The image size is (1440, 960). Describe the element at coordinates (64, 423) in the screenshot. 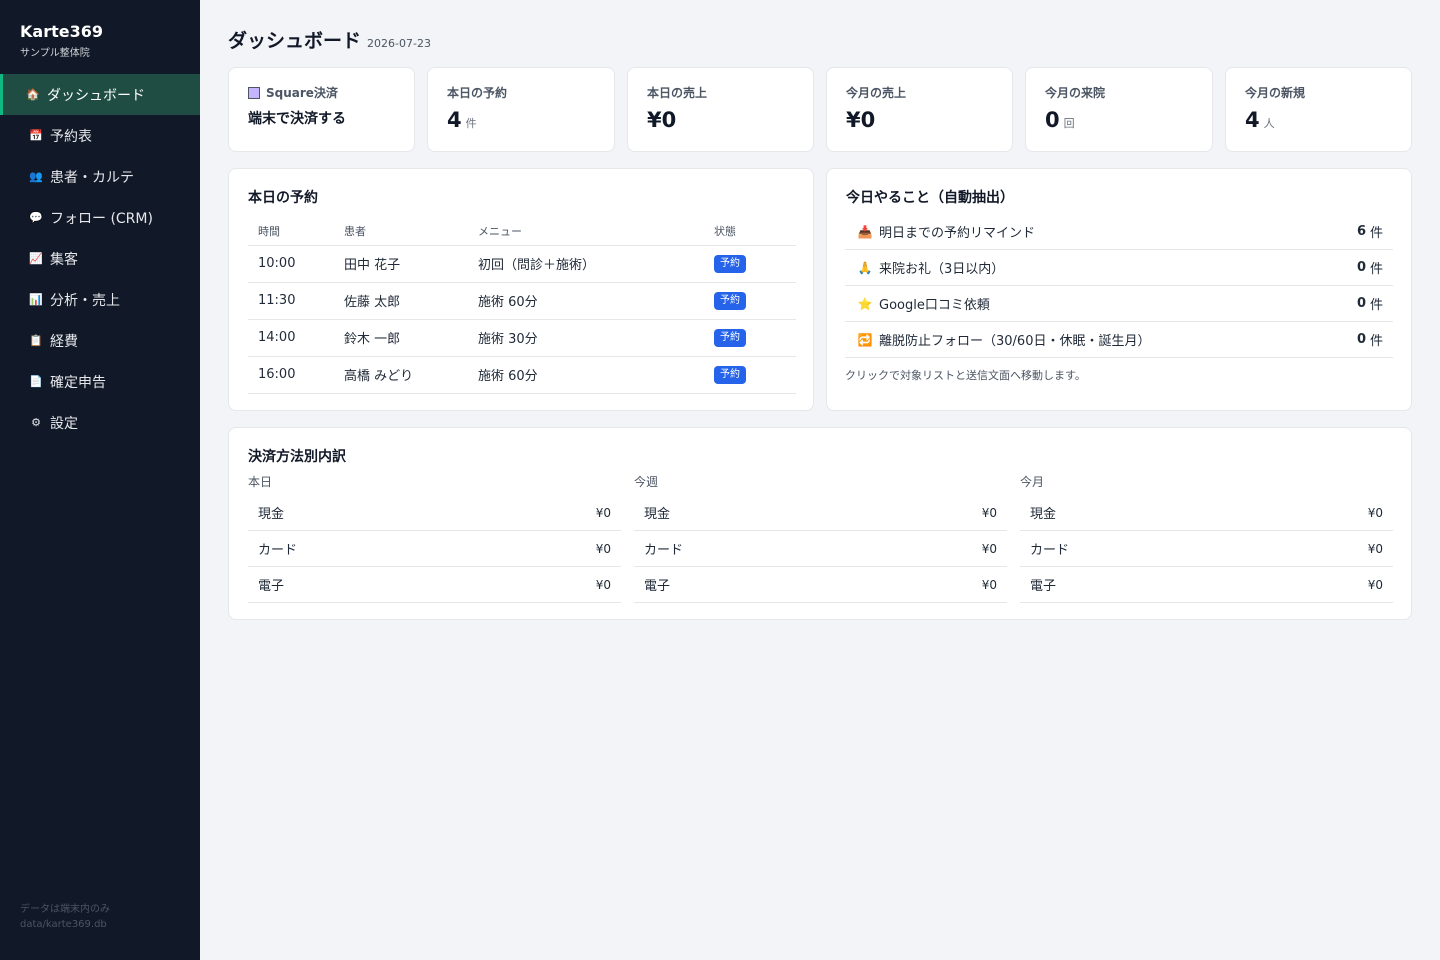

I see `sidebar-item-label: 設定` at that location.